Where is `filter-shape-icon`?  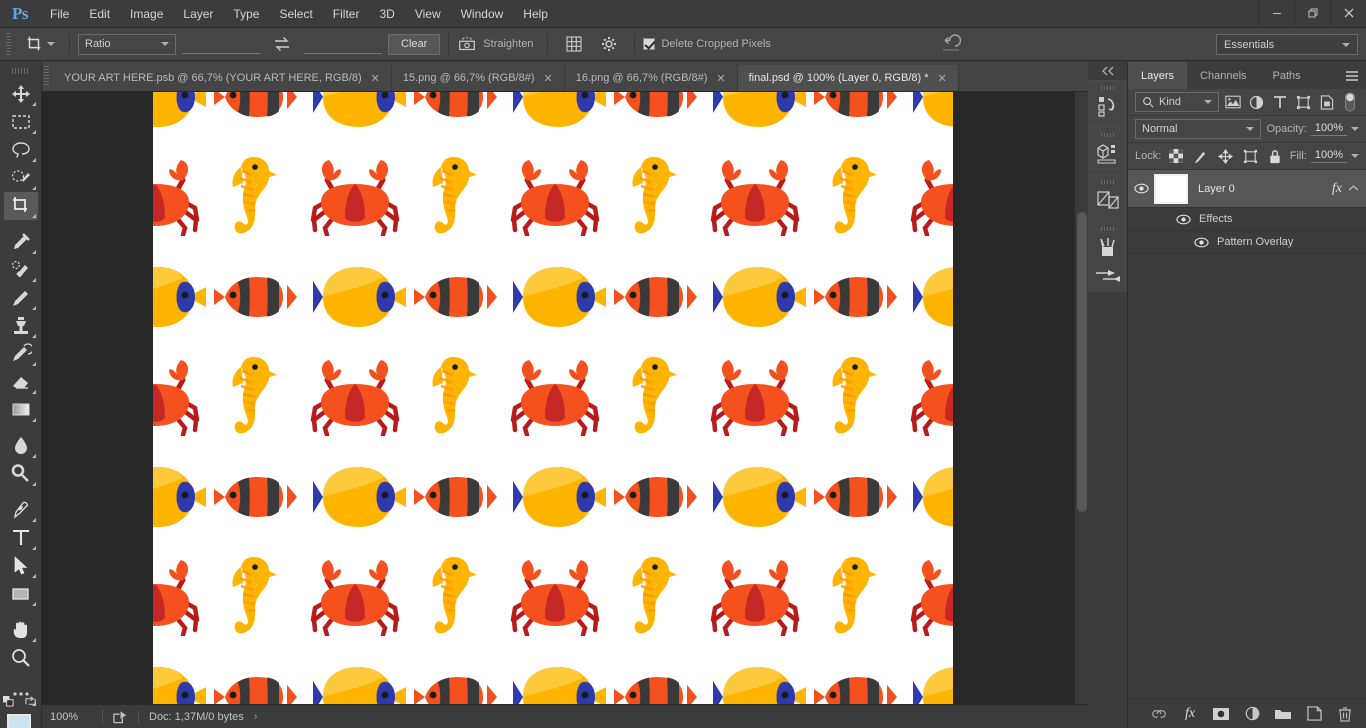 filter-shape-icon is located at coordinates (1303, 102).